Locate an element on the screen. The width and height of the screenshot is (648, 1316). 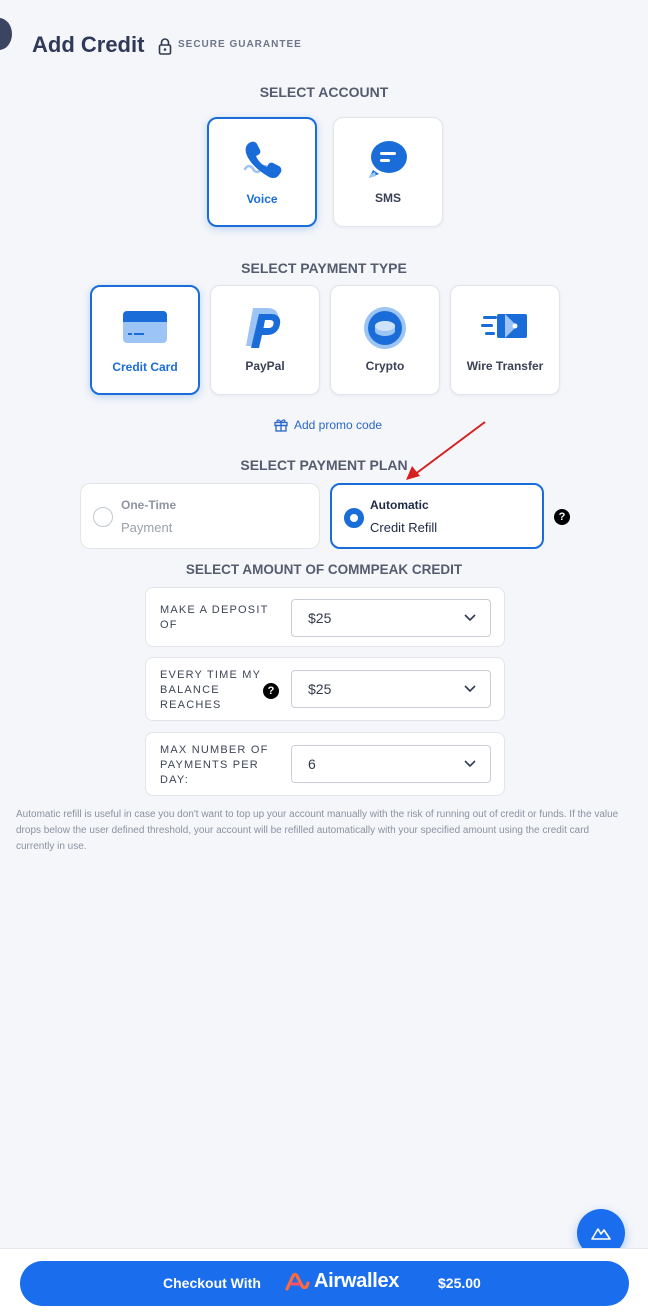
deposit-amount-label: MAKE A DEPOSIT OF is located at coordinates (214, 617).